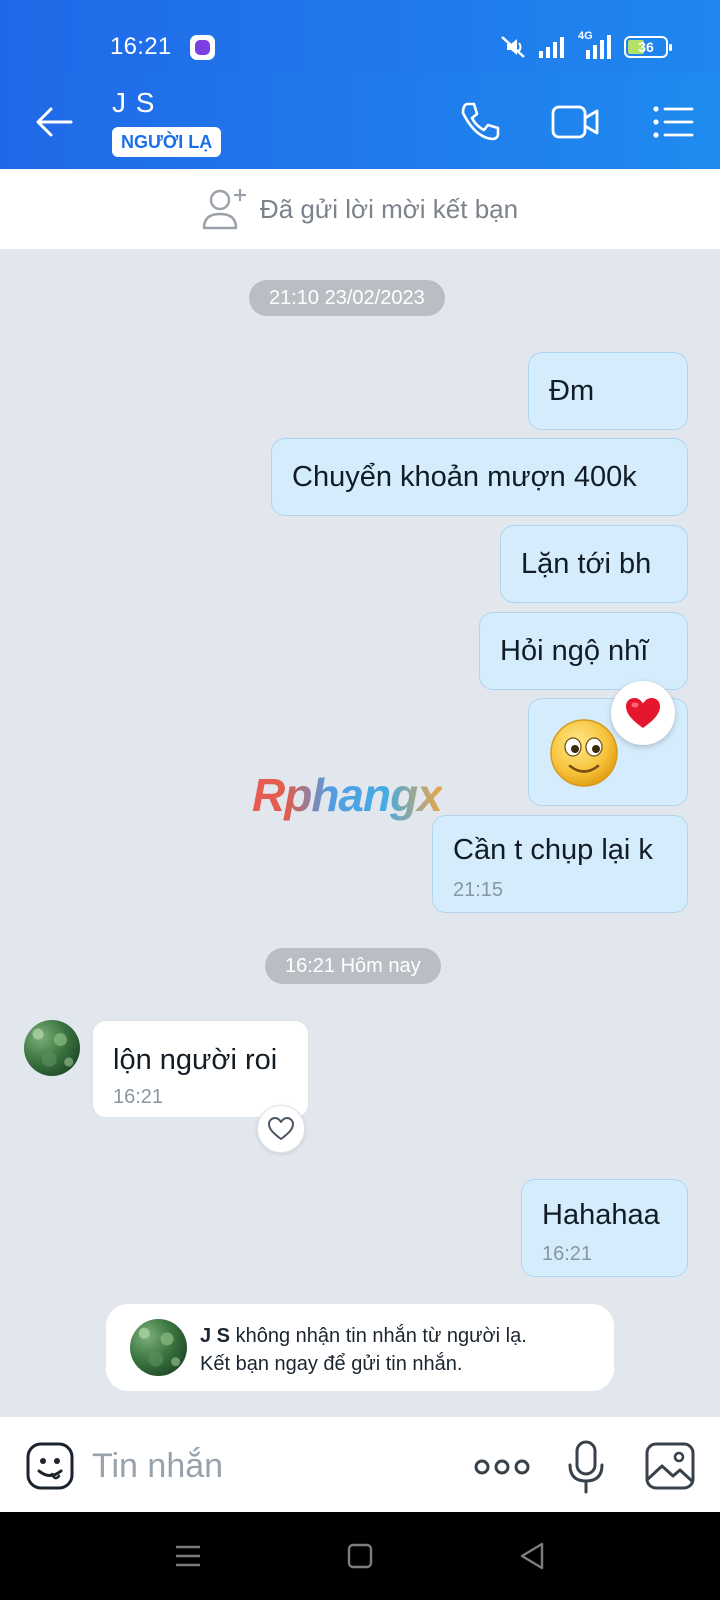  Describe the element at coordinates (389, 208) in the screenshot. I see `friend-request-label: Đã gửi lời mời kết bạn` at that location.